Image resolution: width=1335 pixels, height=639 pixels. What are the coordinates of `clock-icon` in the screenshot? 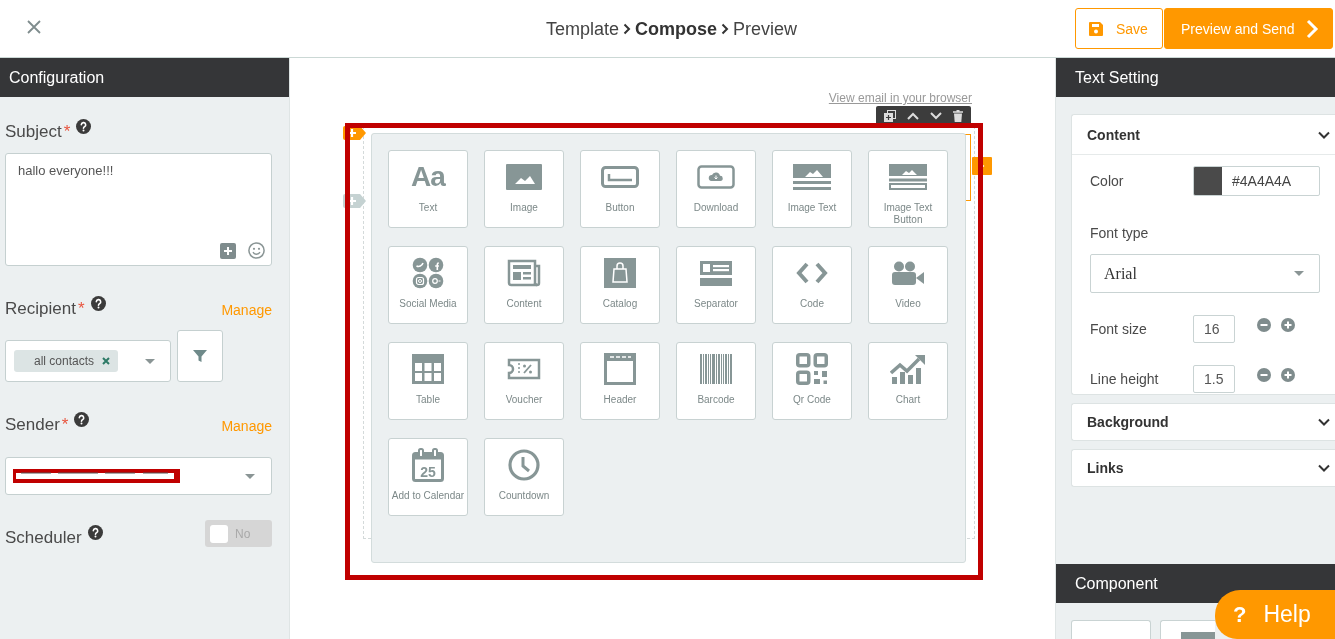 It's located at (524, 465).